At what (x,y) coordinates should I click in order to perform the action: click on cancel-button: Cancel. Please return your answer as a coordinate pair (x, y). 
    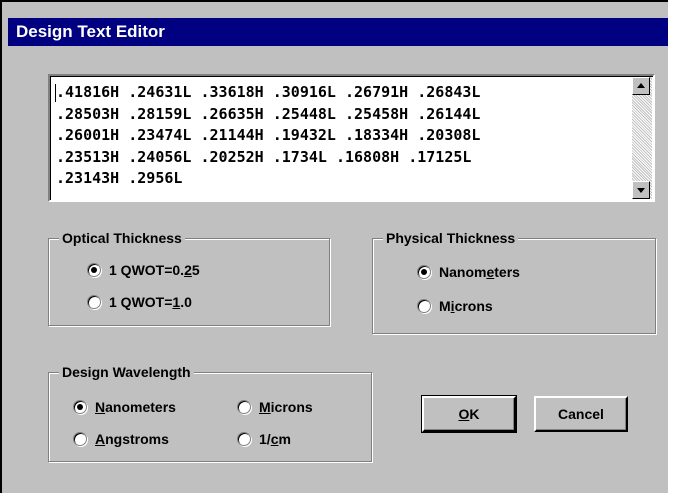
    Looking at the image, I should click on (581, 414).